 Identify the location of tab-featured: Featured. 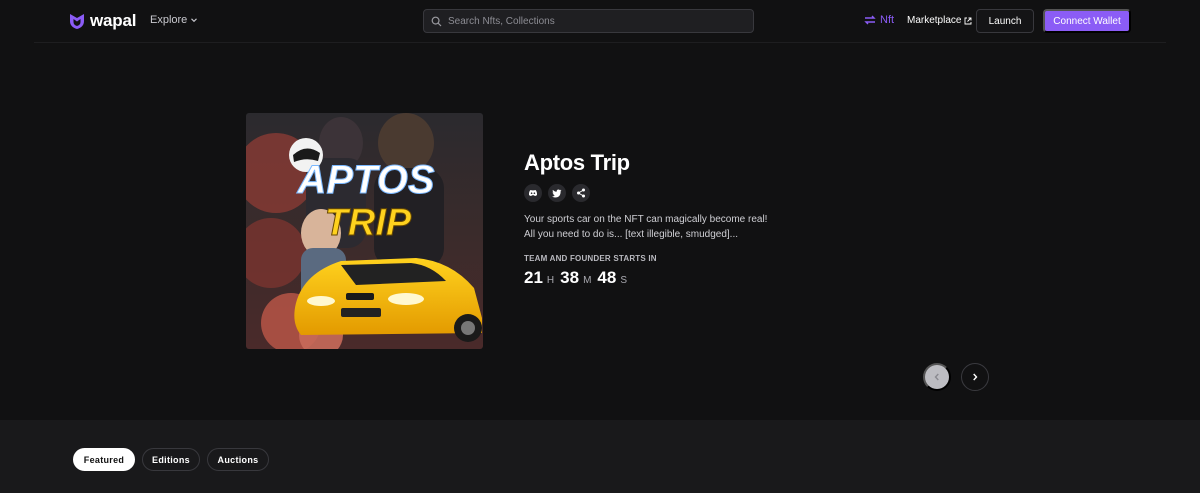
(104, 459).